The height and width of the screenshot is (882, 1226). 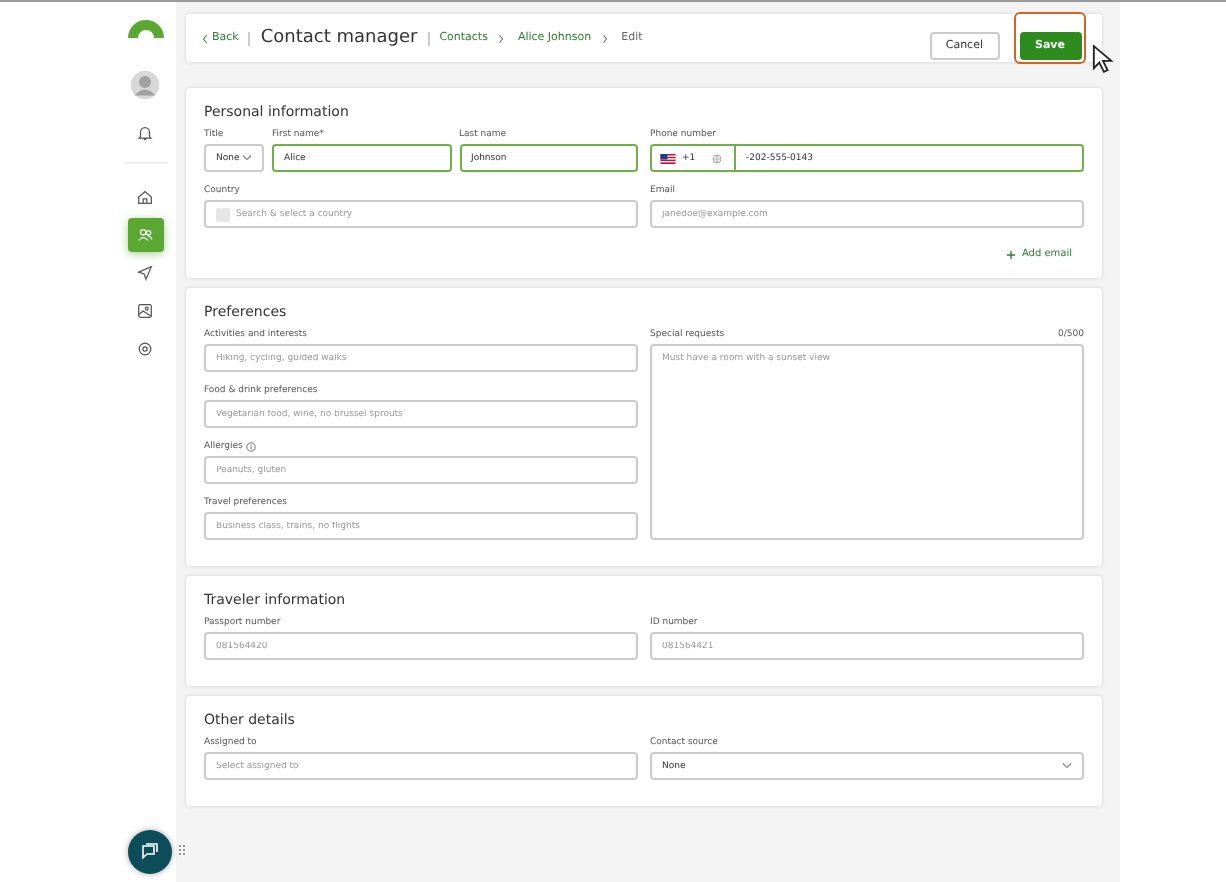 I want to click on logo-icon, so click(x=145, y=28).